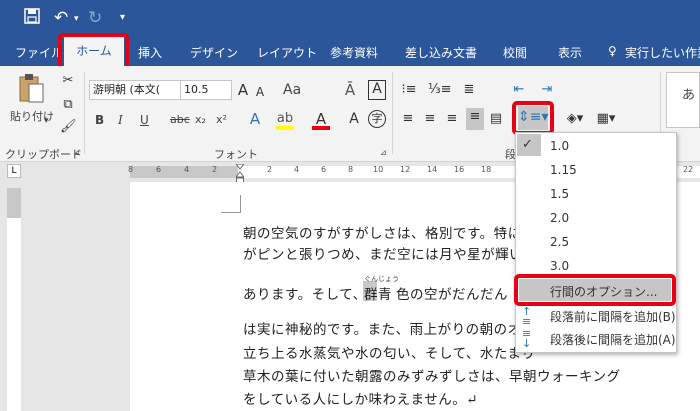 Image resolution: width=700 pixels, height=411 pixels. Describe the element at coordinates (206, 90) in the screenshot. I see `font-size-box: 10.5` at that location.